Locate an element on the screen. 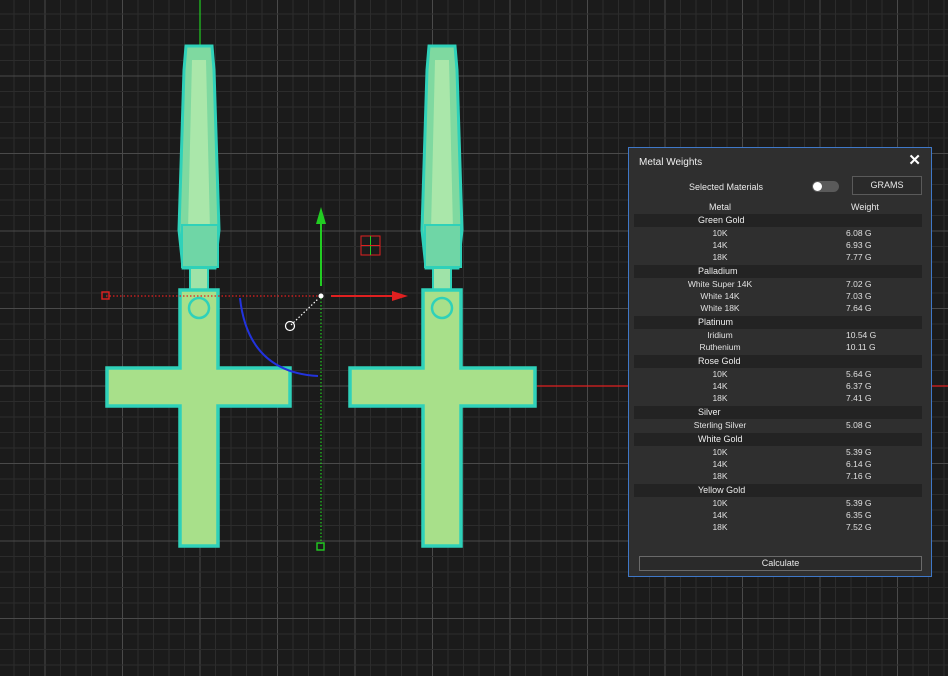  toggle-switch-icon is located at coordinates (825, 186).